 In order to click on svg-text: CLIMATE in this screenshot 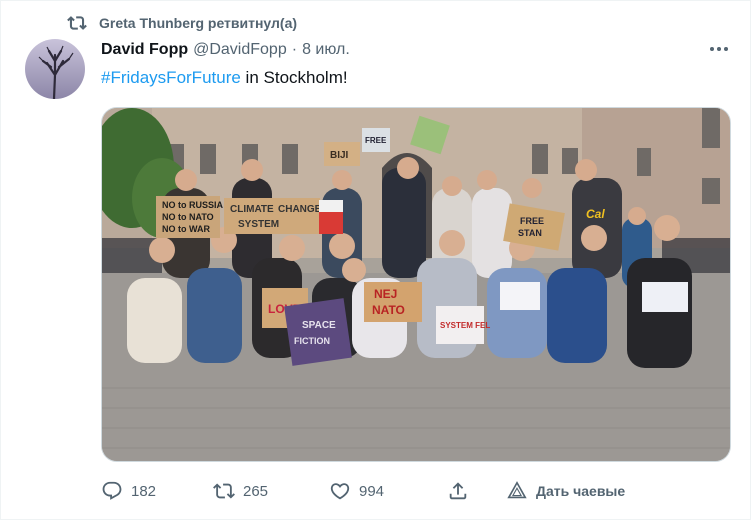, I will do `click(252, 209)`.